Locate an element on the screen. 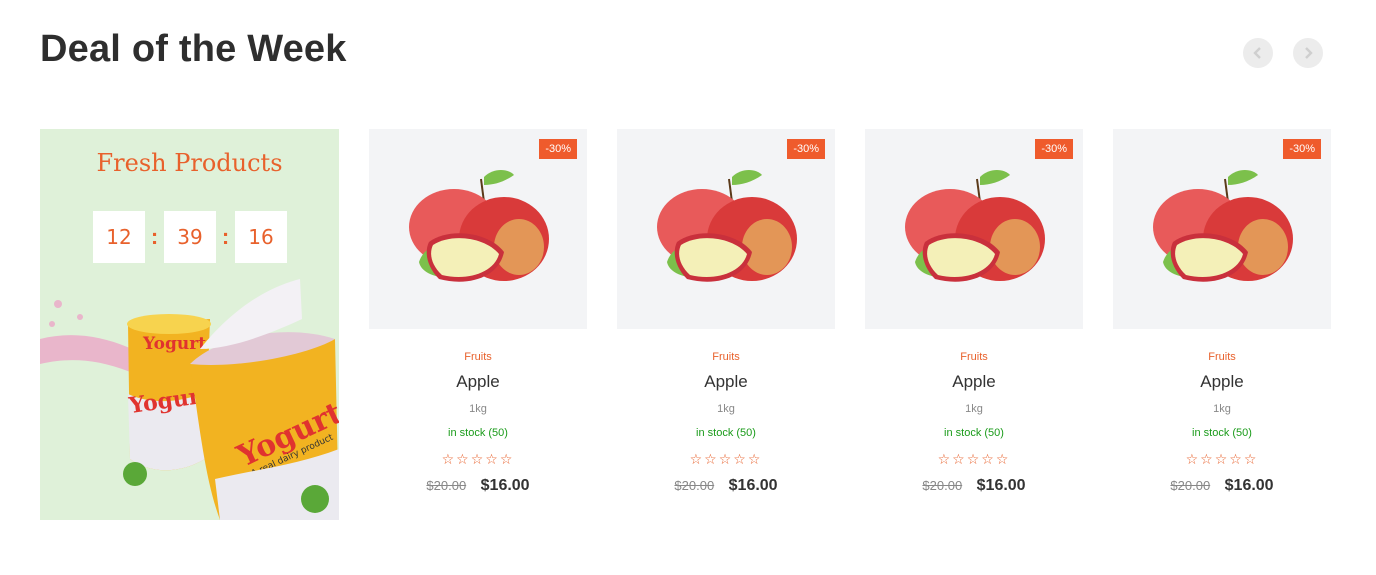 Image resolution: width=1376 pixels, height=575 pixels. timer-minutes: 39 is located at coordinates (190, 237).